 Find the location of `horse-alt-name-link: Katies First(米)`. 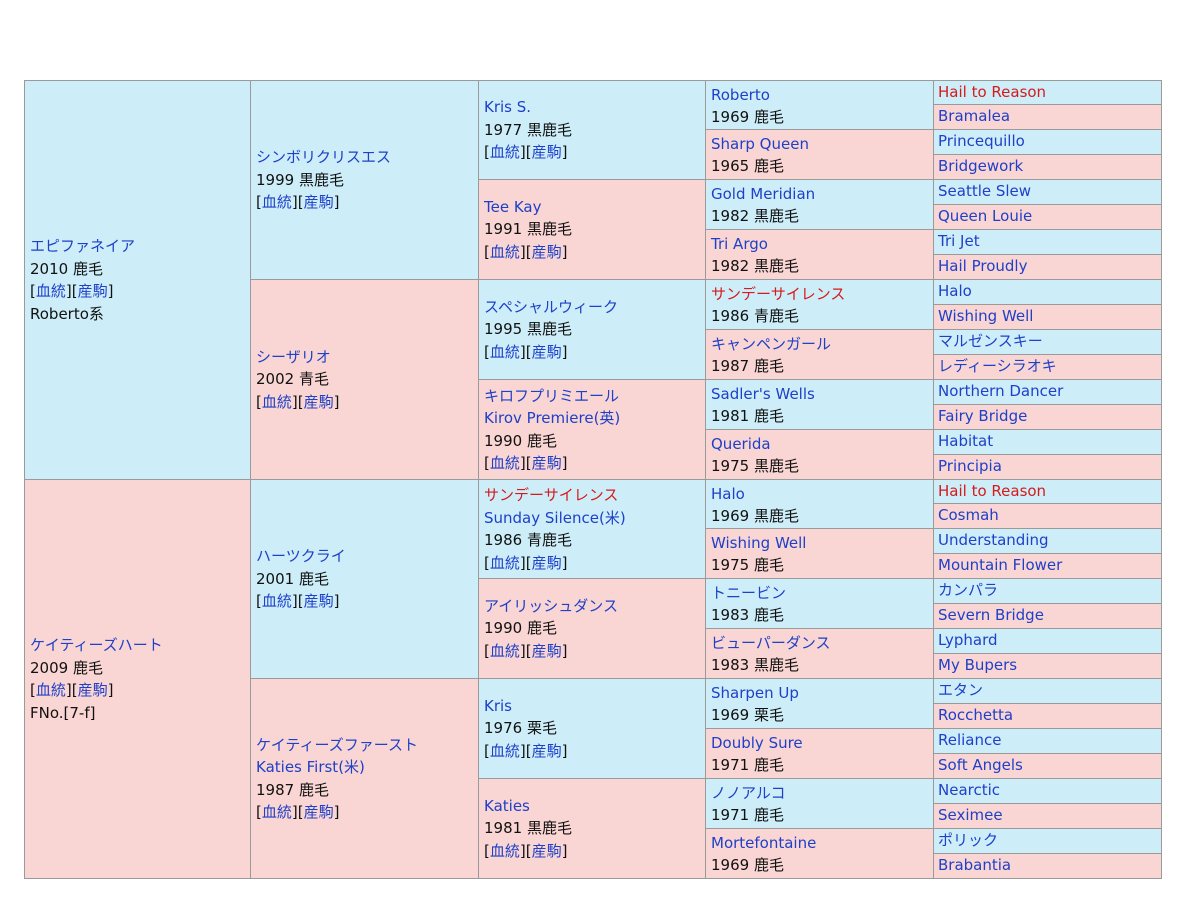

horse-alt-name-link: Katies First(米) is located at coordinates (310, 767).